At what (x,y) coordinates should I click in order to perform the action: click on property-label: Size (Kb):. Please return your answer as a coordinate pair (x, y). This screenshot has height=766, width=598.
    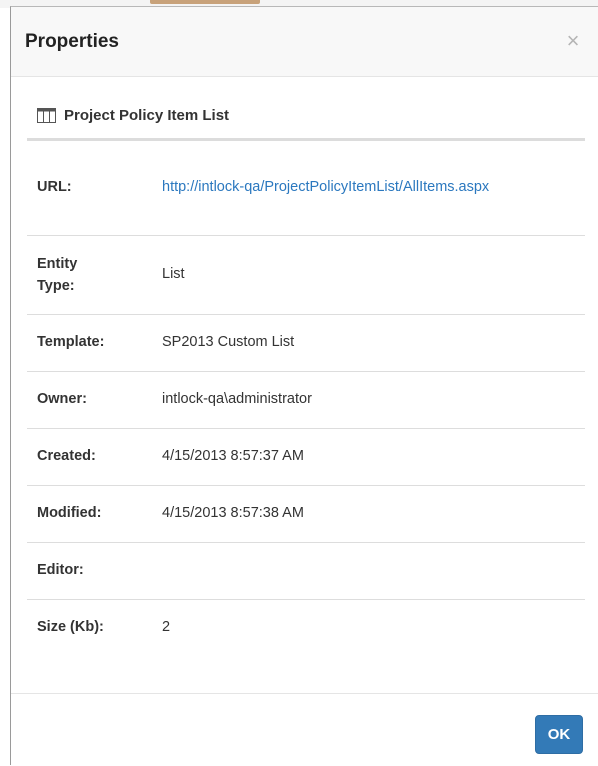
    Looking at the image, I should click on (70, 627).